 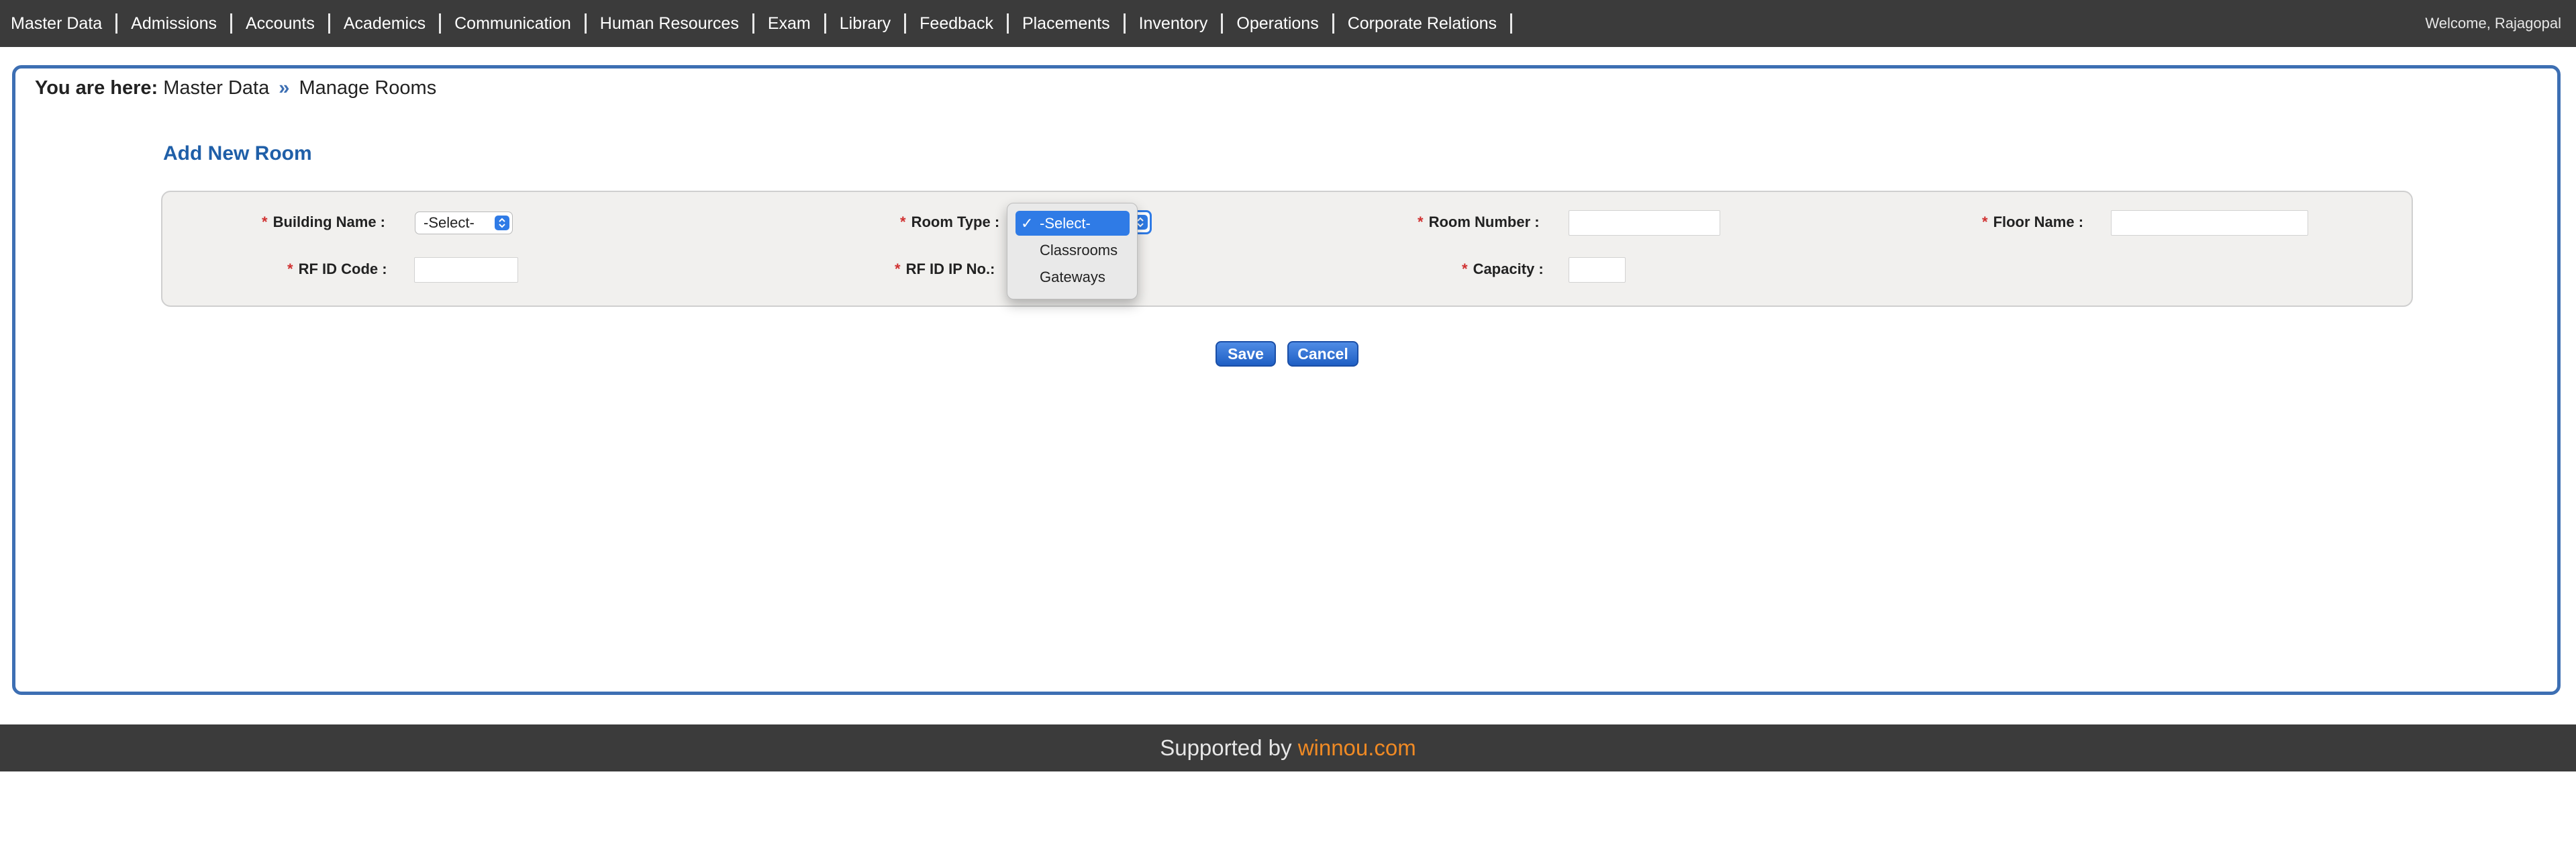 I want to click on nav-item-corporate-relations: Corporate Relations, so click(x=1422, y=24).